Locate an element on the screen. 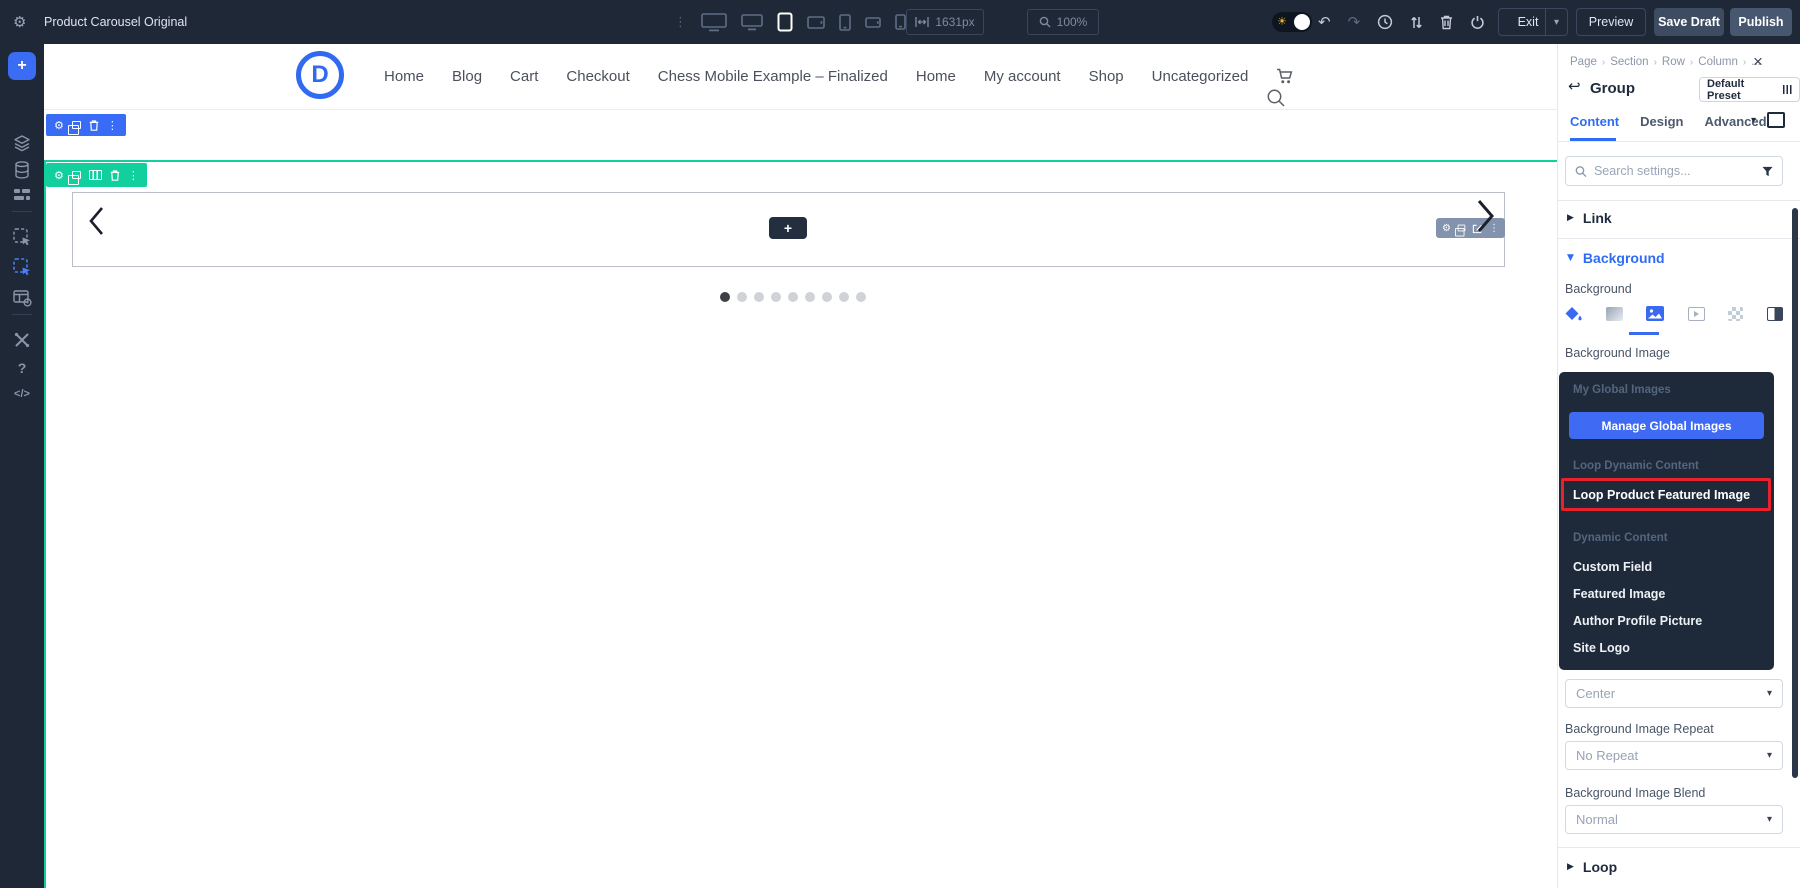 The width and height of the screenshot is (1800, 888). power-icon is located at coordinates (1477, 22).